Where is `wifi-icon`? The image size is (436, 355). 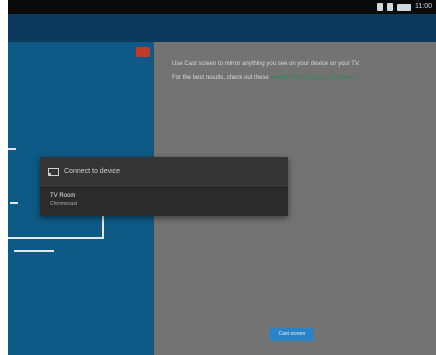 wifi-icon is located at coordinates (390, 7).